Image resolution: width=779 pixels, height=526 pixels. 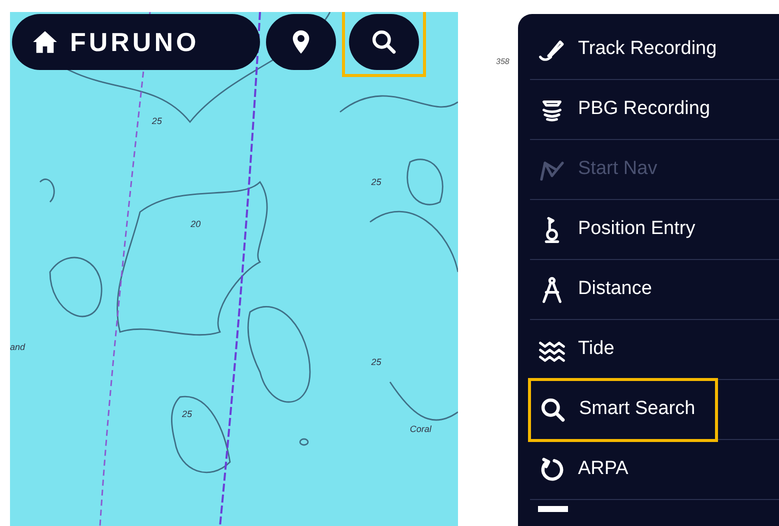 What do you see at coordinates (45, 42) in the screenshot?
I see `home-icon` at bounding box center [45, 42].